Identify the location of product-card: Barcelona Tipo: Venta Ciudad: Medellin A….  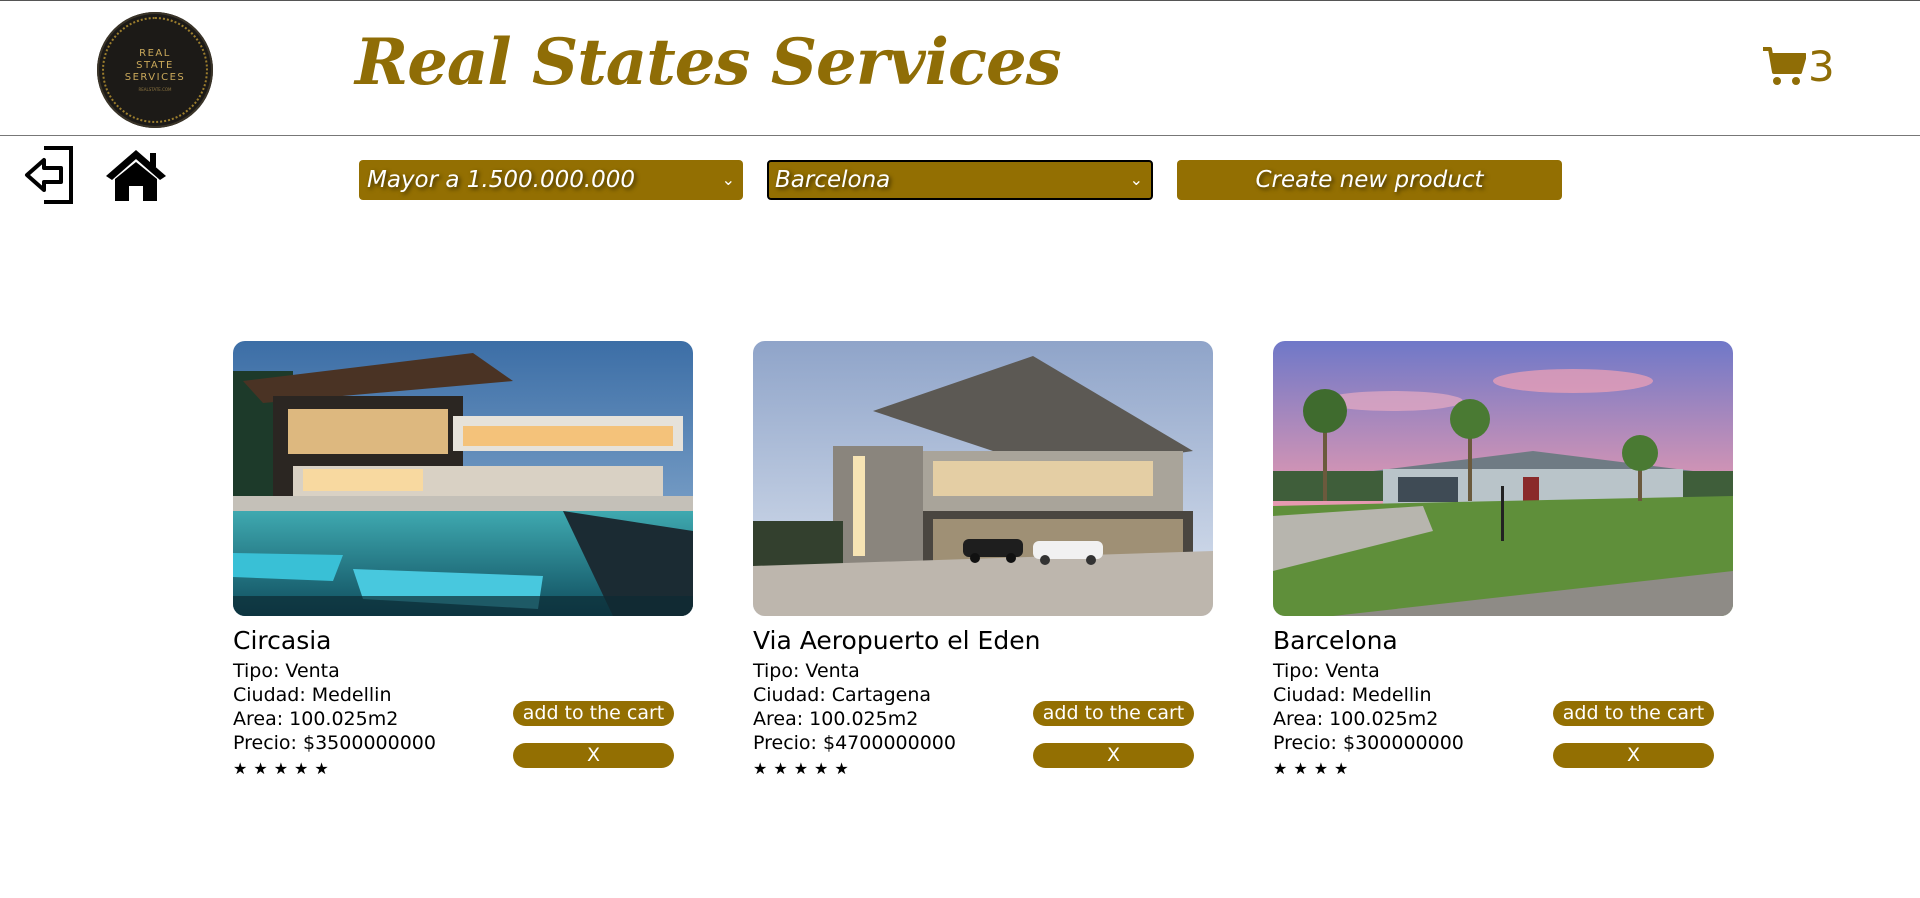
(1503, 561).